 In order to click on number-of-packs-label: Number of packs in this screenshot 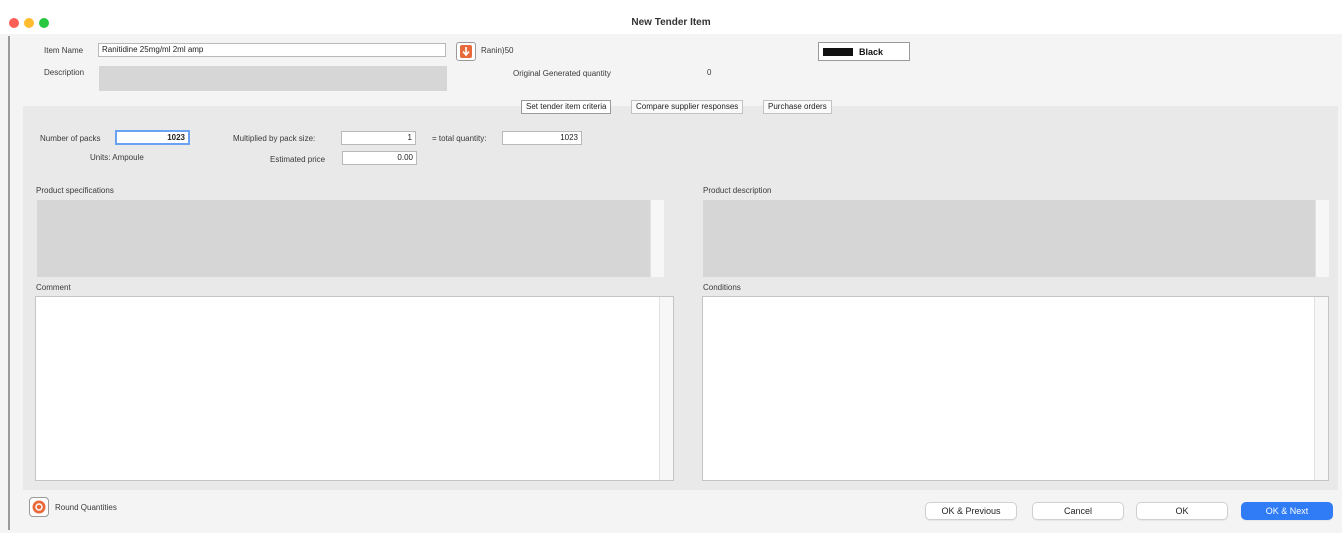, I will do `click(70, 138)`.